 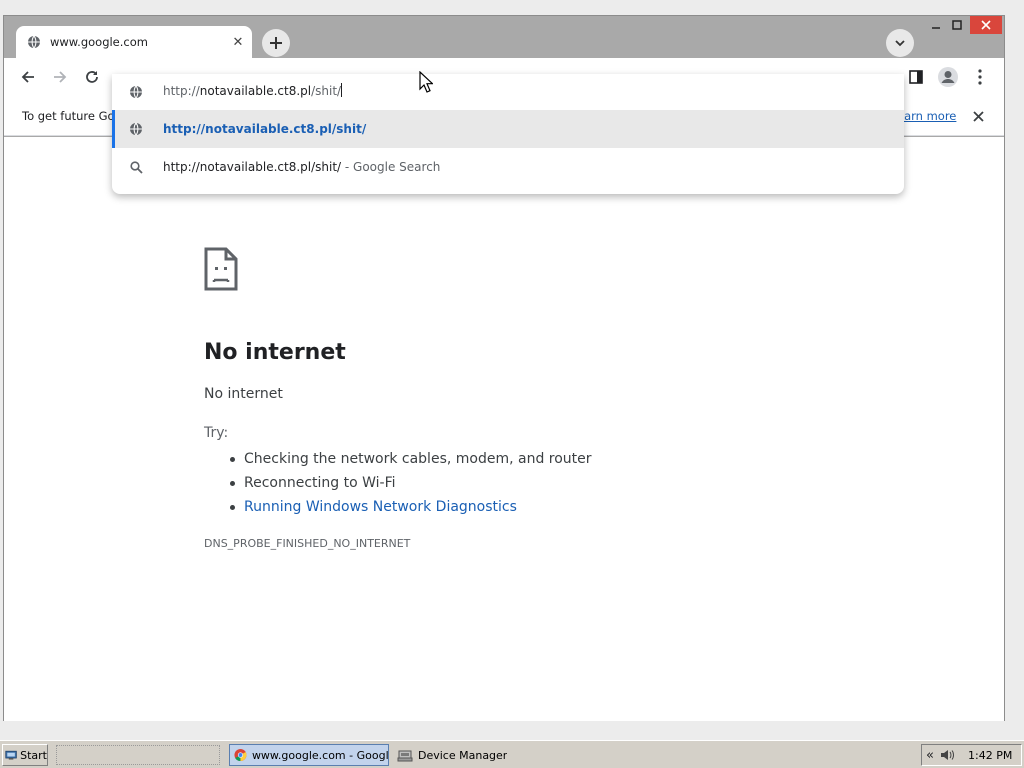 What do you see at coordinates (947, 755) in the screenshot?
I see `volume-icon` at bounding box center [947, 755].